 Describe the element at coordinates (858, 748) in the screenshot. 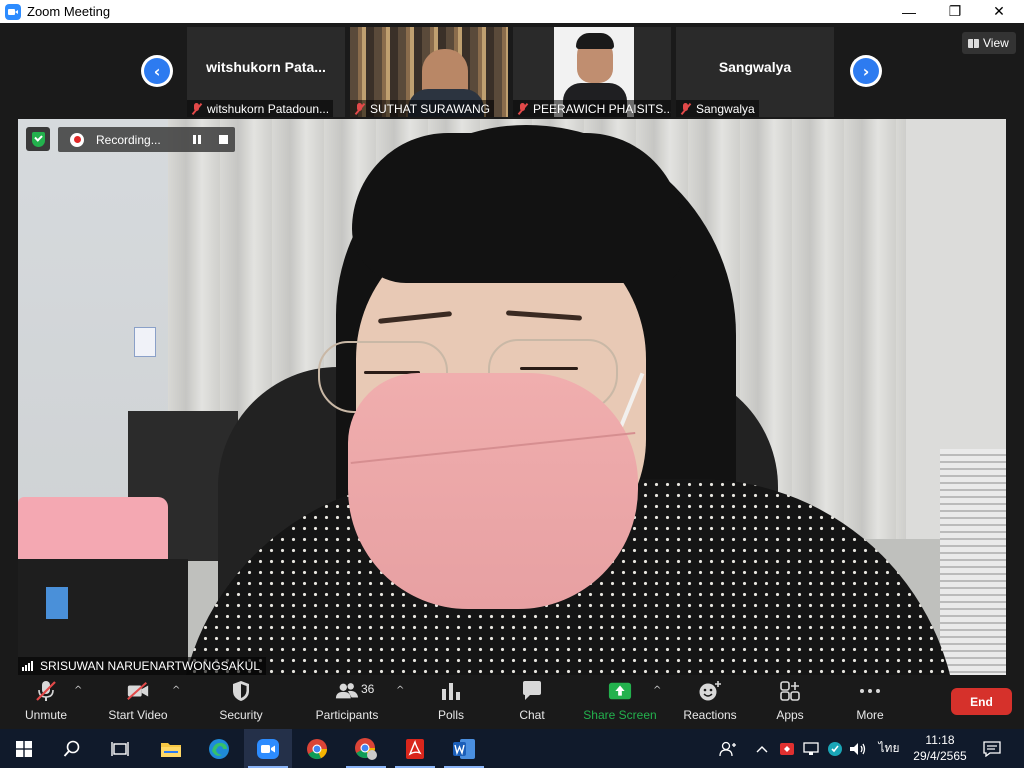

I see `volume-tray-icon` at that location.